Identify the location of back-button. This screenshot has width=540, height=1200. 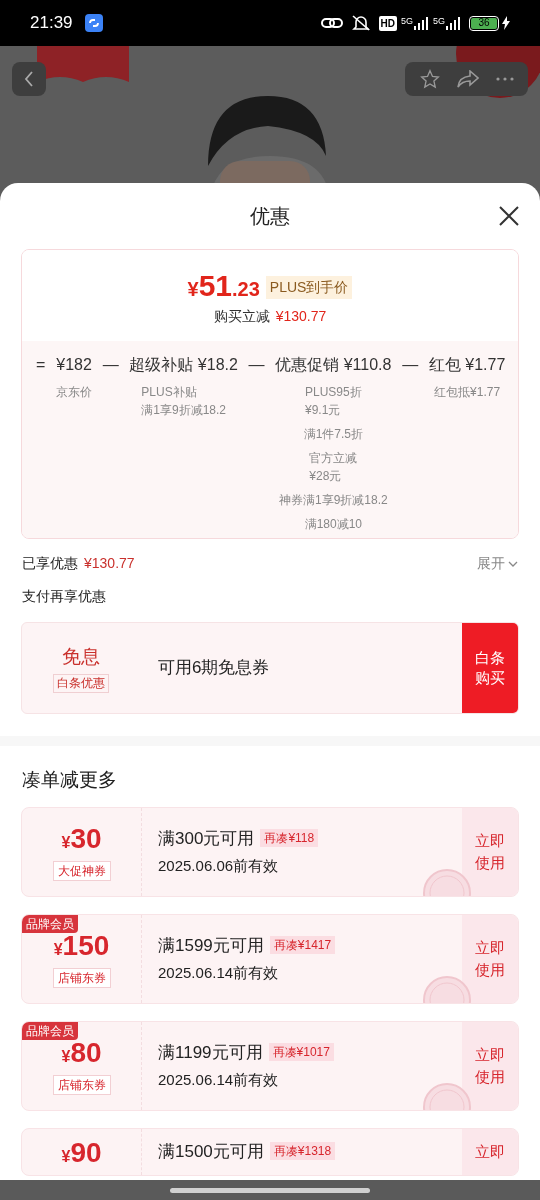
(29, 79).